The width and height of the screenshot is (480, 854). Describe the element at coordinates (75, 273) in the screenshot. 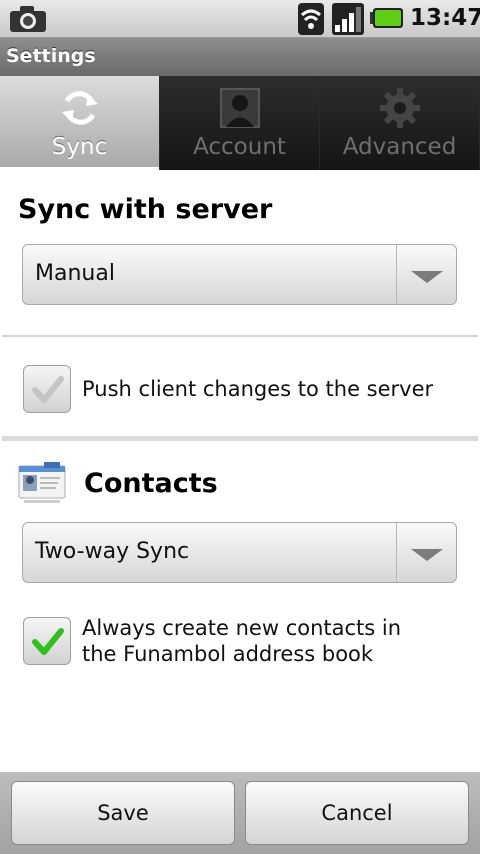

I see `sync-mode-value: Manual` at that location.